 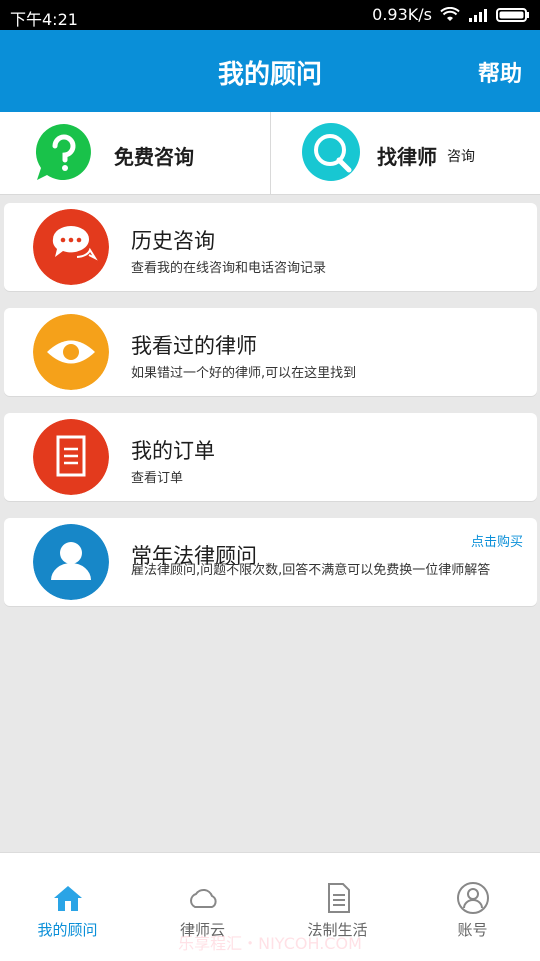 What do you see at coordinates (461, 157) in the screenshot?
I see `find-lawyer-sub: 咨询` at bounding box center [461, 157].